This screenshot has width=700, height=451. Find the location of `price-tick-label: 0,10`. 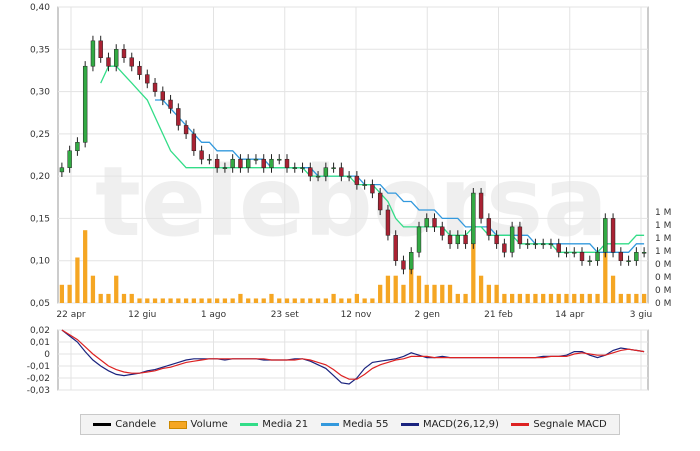

price-tick-label: 0,10 is located at coordinates (40, 262).